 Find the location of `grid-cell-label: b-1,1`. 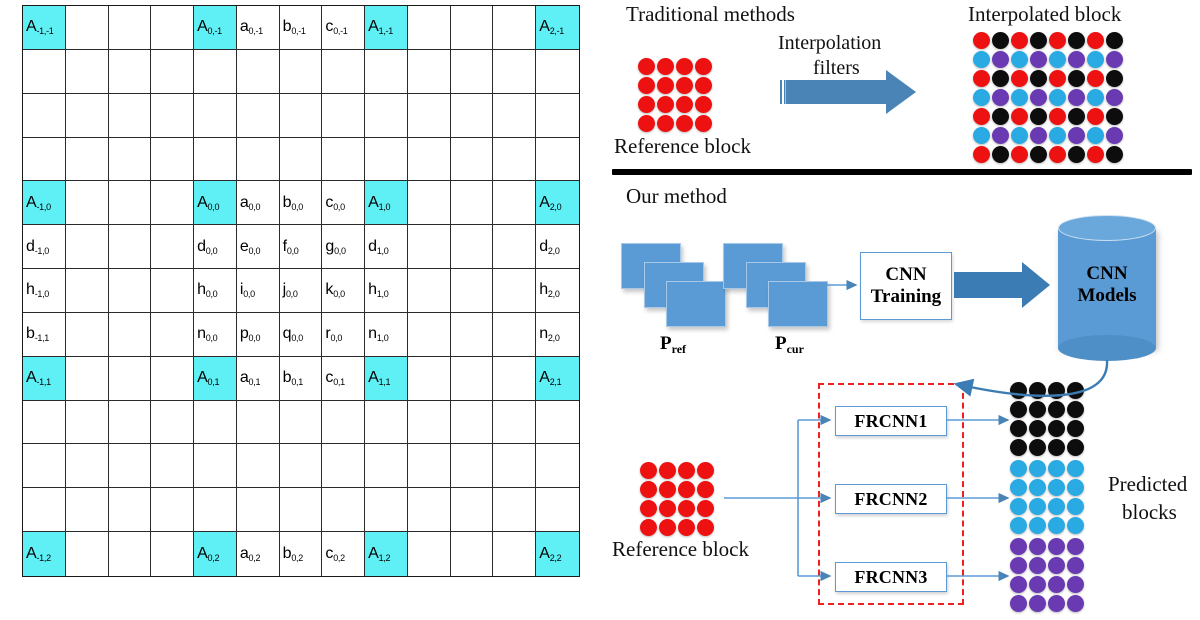

grid-cell-label: b-1,1 is located at coordinates (38, 334).